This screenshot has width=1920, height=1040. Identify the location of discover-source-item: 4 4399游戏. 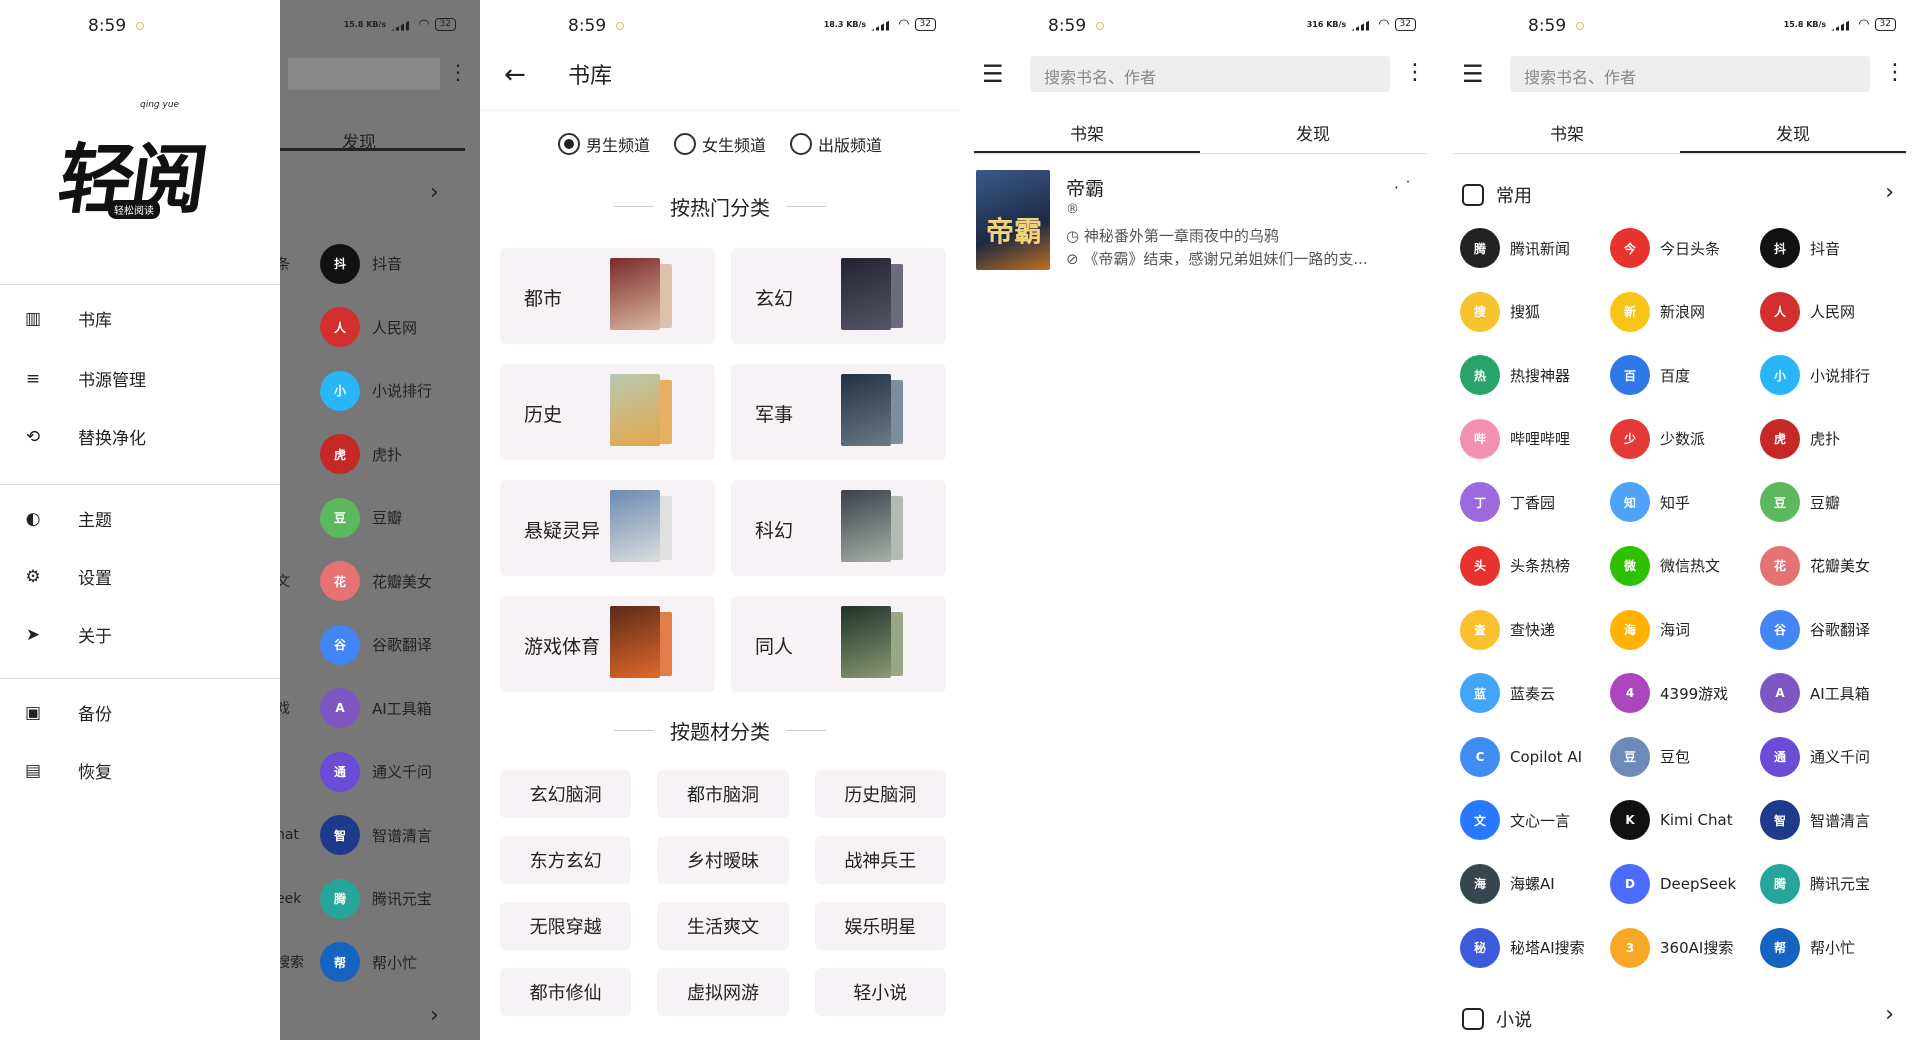
(1685, 693).